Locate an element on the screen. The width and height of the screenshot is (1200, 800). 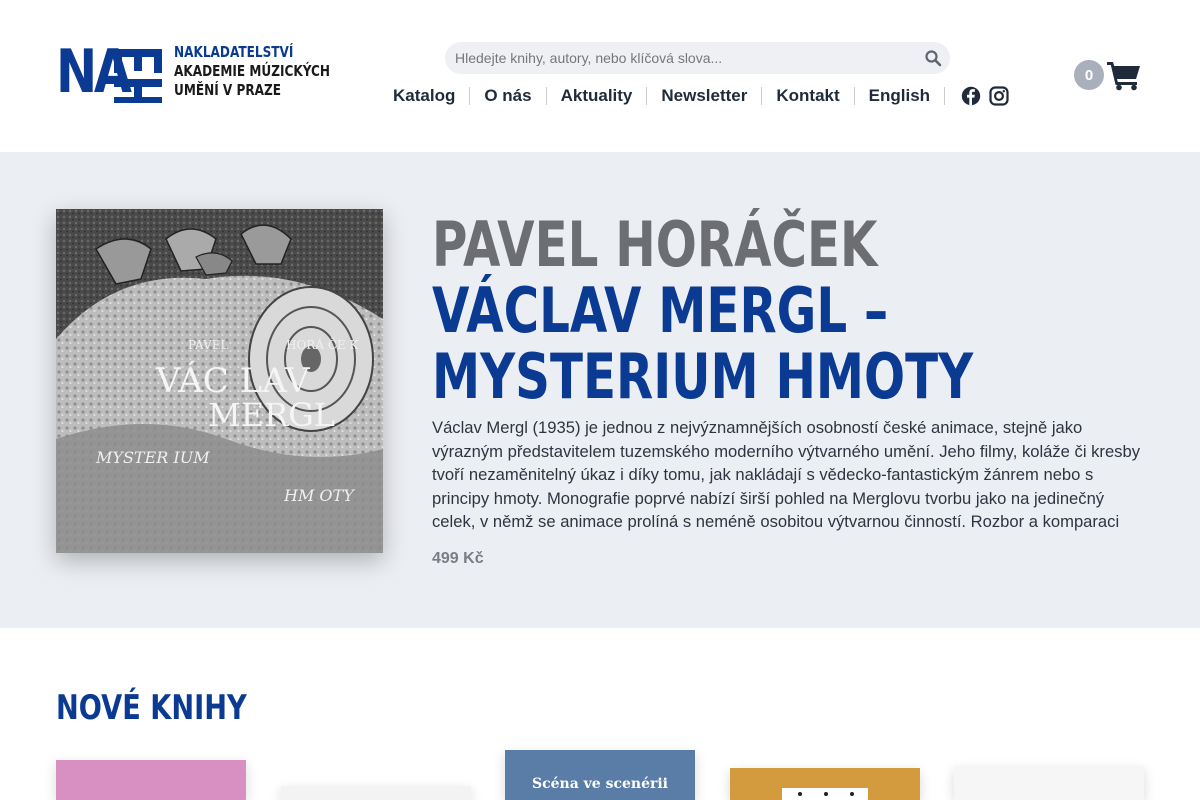
new-book-card-3: Scéna ve scenérii is located at coordinates (600, 775).